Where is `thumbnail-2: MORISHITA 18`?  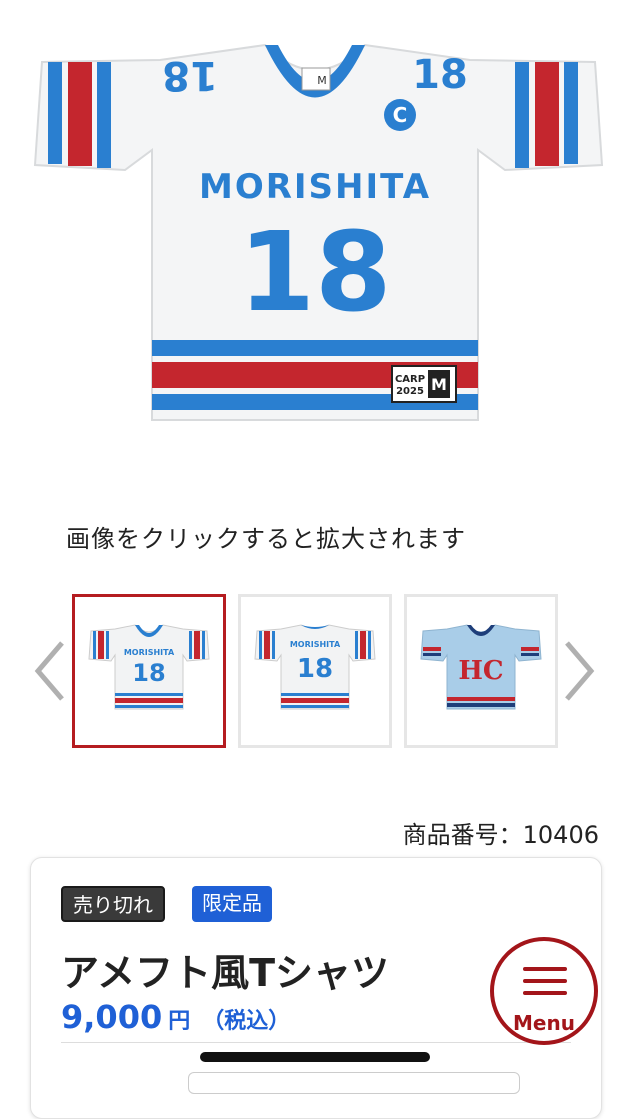
thumbnail-2: MORISHITA 18 is located at coordinates (315, 671).